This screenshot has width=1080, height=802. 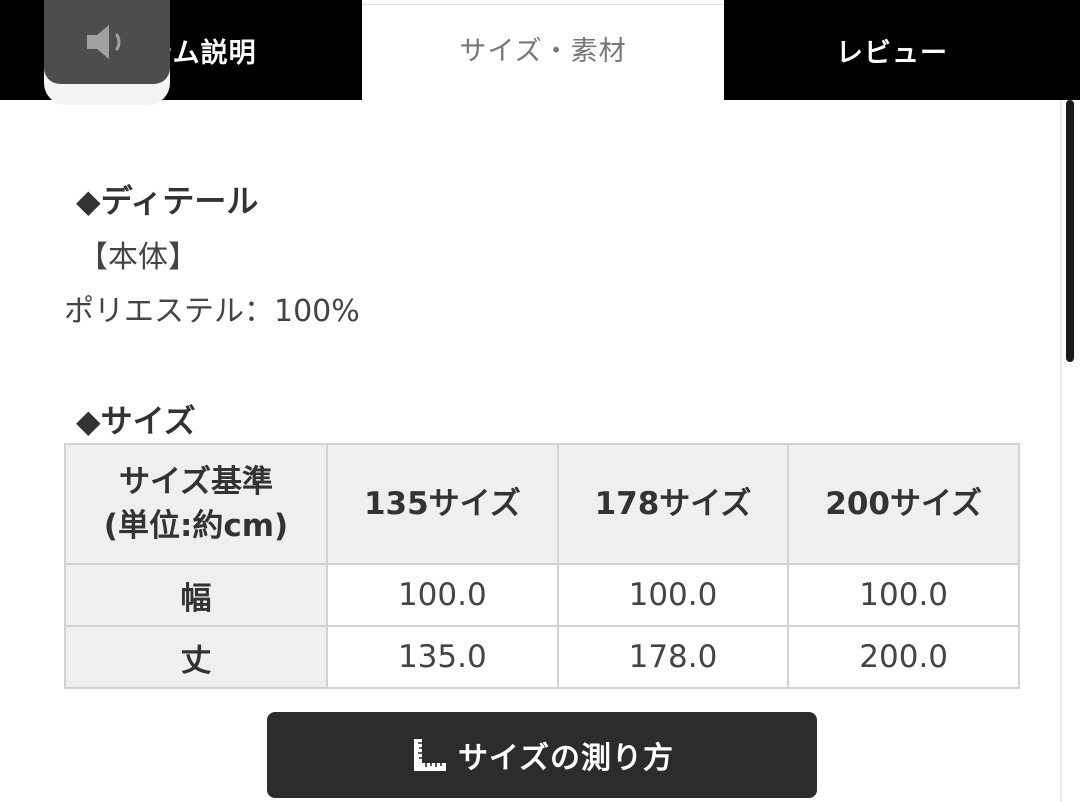 What do you see at coordinates (196, 504) in the screenshot?
I see `size-table-corner: サイズ基準 (単位:約cm)` at bounding box center [196, 504].